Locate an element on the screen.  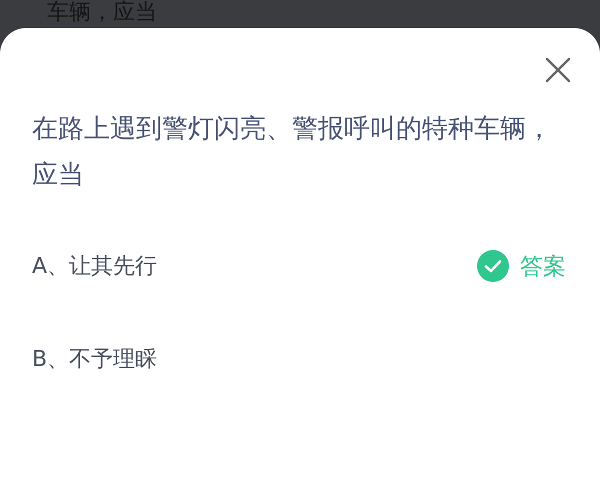
close-icon is located at coordinates (558, 70).